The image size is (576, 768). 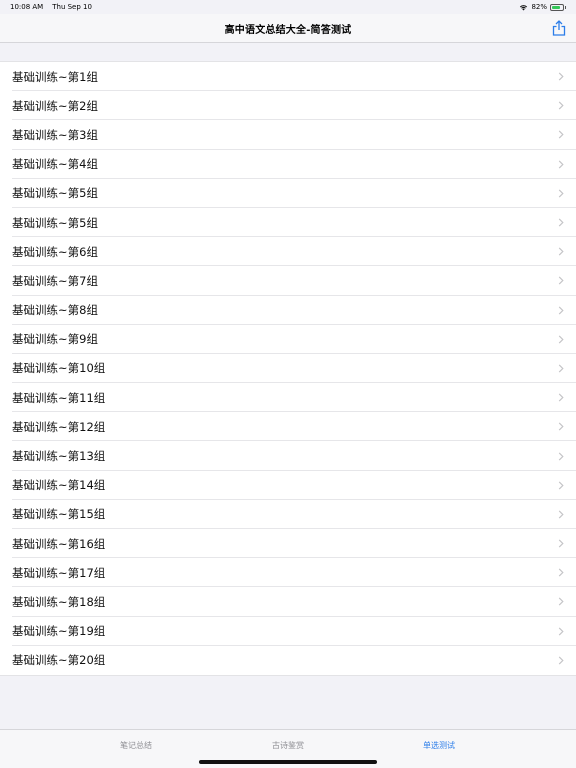 I want to click on share-icon, so click(x=559, y=28).